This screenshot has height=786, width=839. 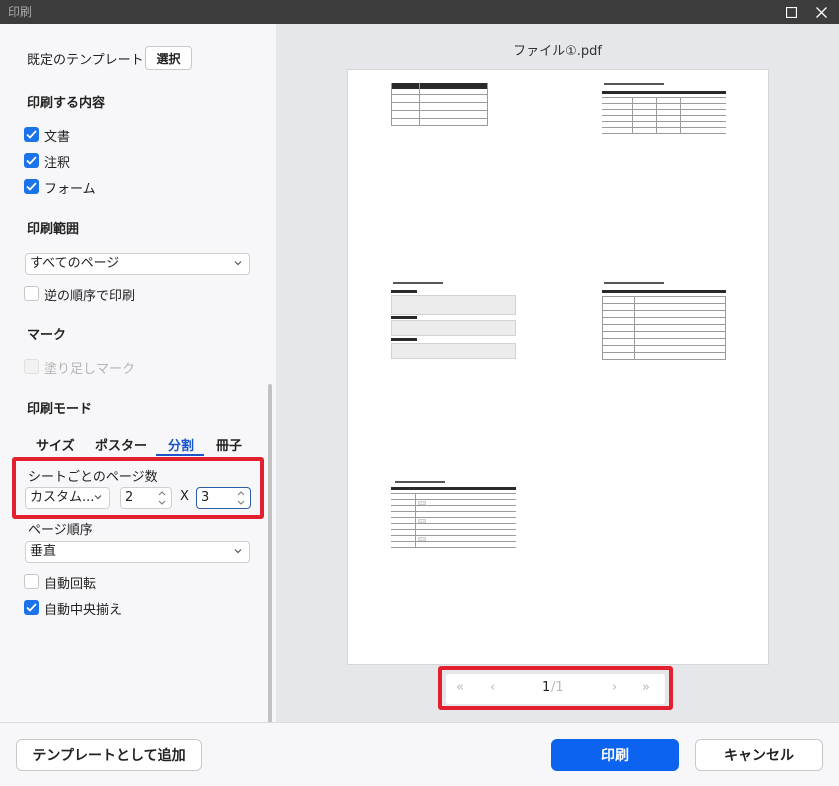 I want to click on tab-poster: ポスター, so click(x=121, y=444).